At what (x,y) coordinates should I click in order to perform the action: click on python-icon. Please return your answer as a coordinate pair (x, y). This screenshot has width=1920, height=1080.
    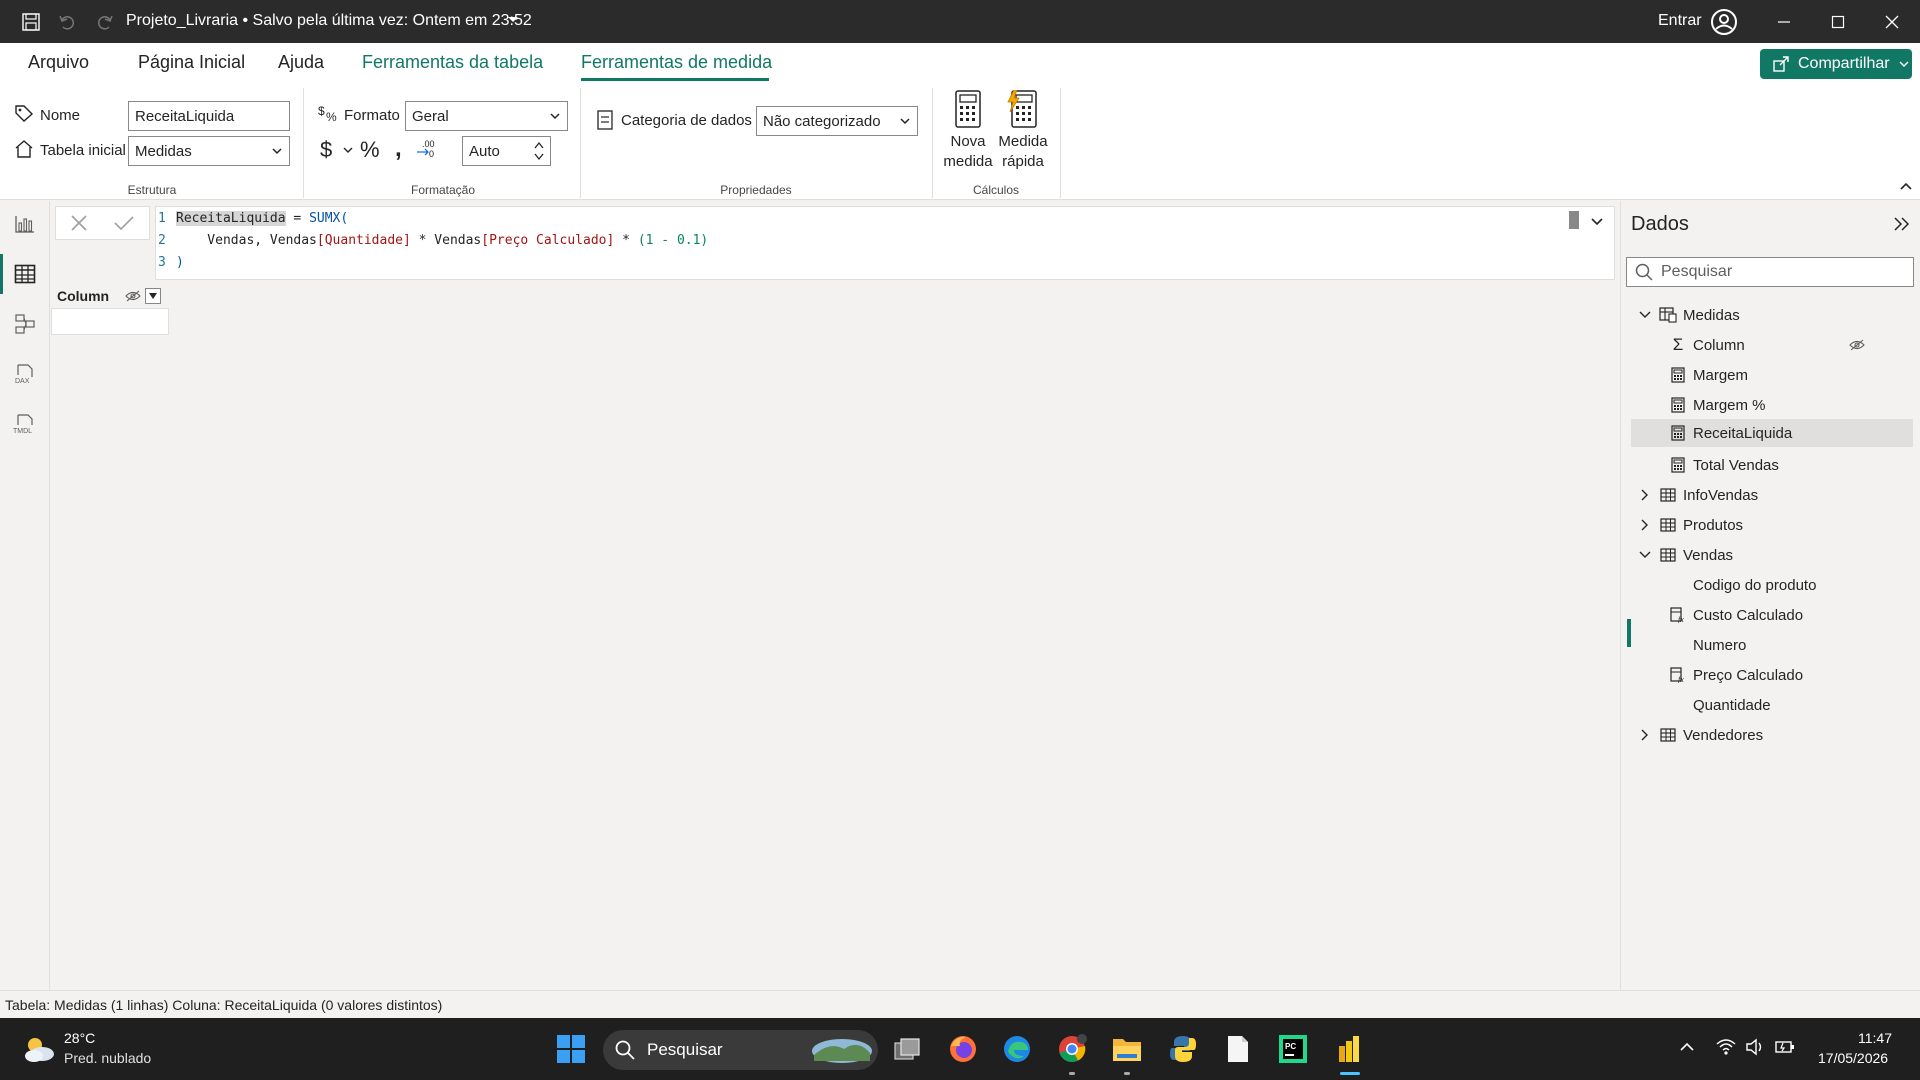
    Looking at the image, I should click on (1183, 1049).